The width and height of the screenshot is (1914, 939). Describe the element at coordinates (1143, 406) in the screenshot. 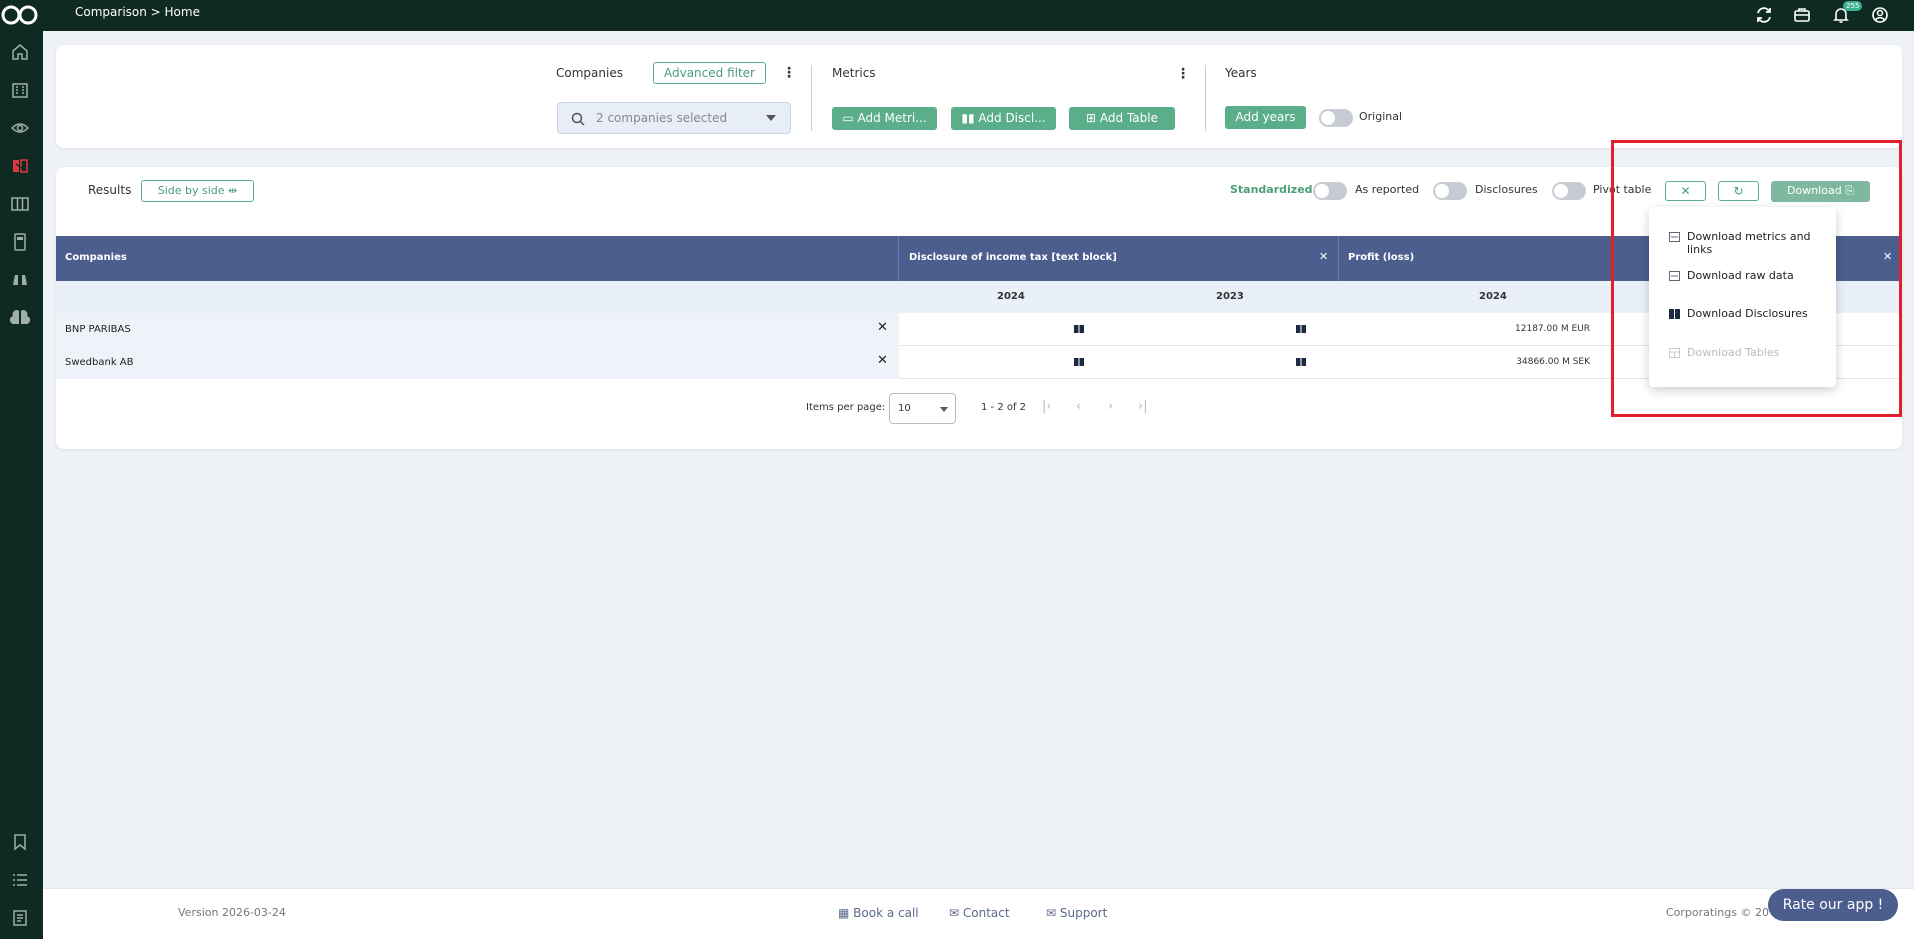

I see `last-page-icon: ›|` at that location.